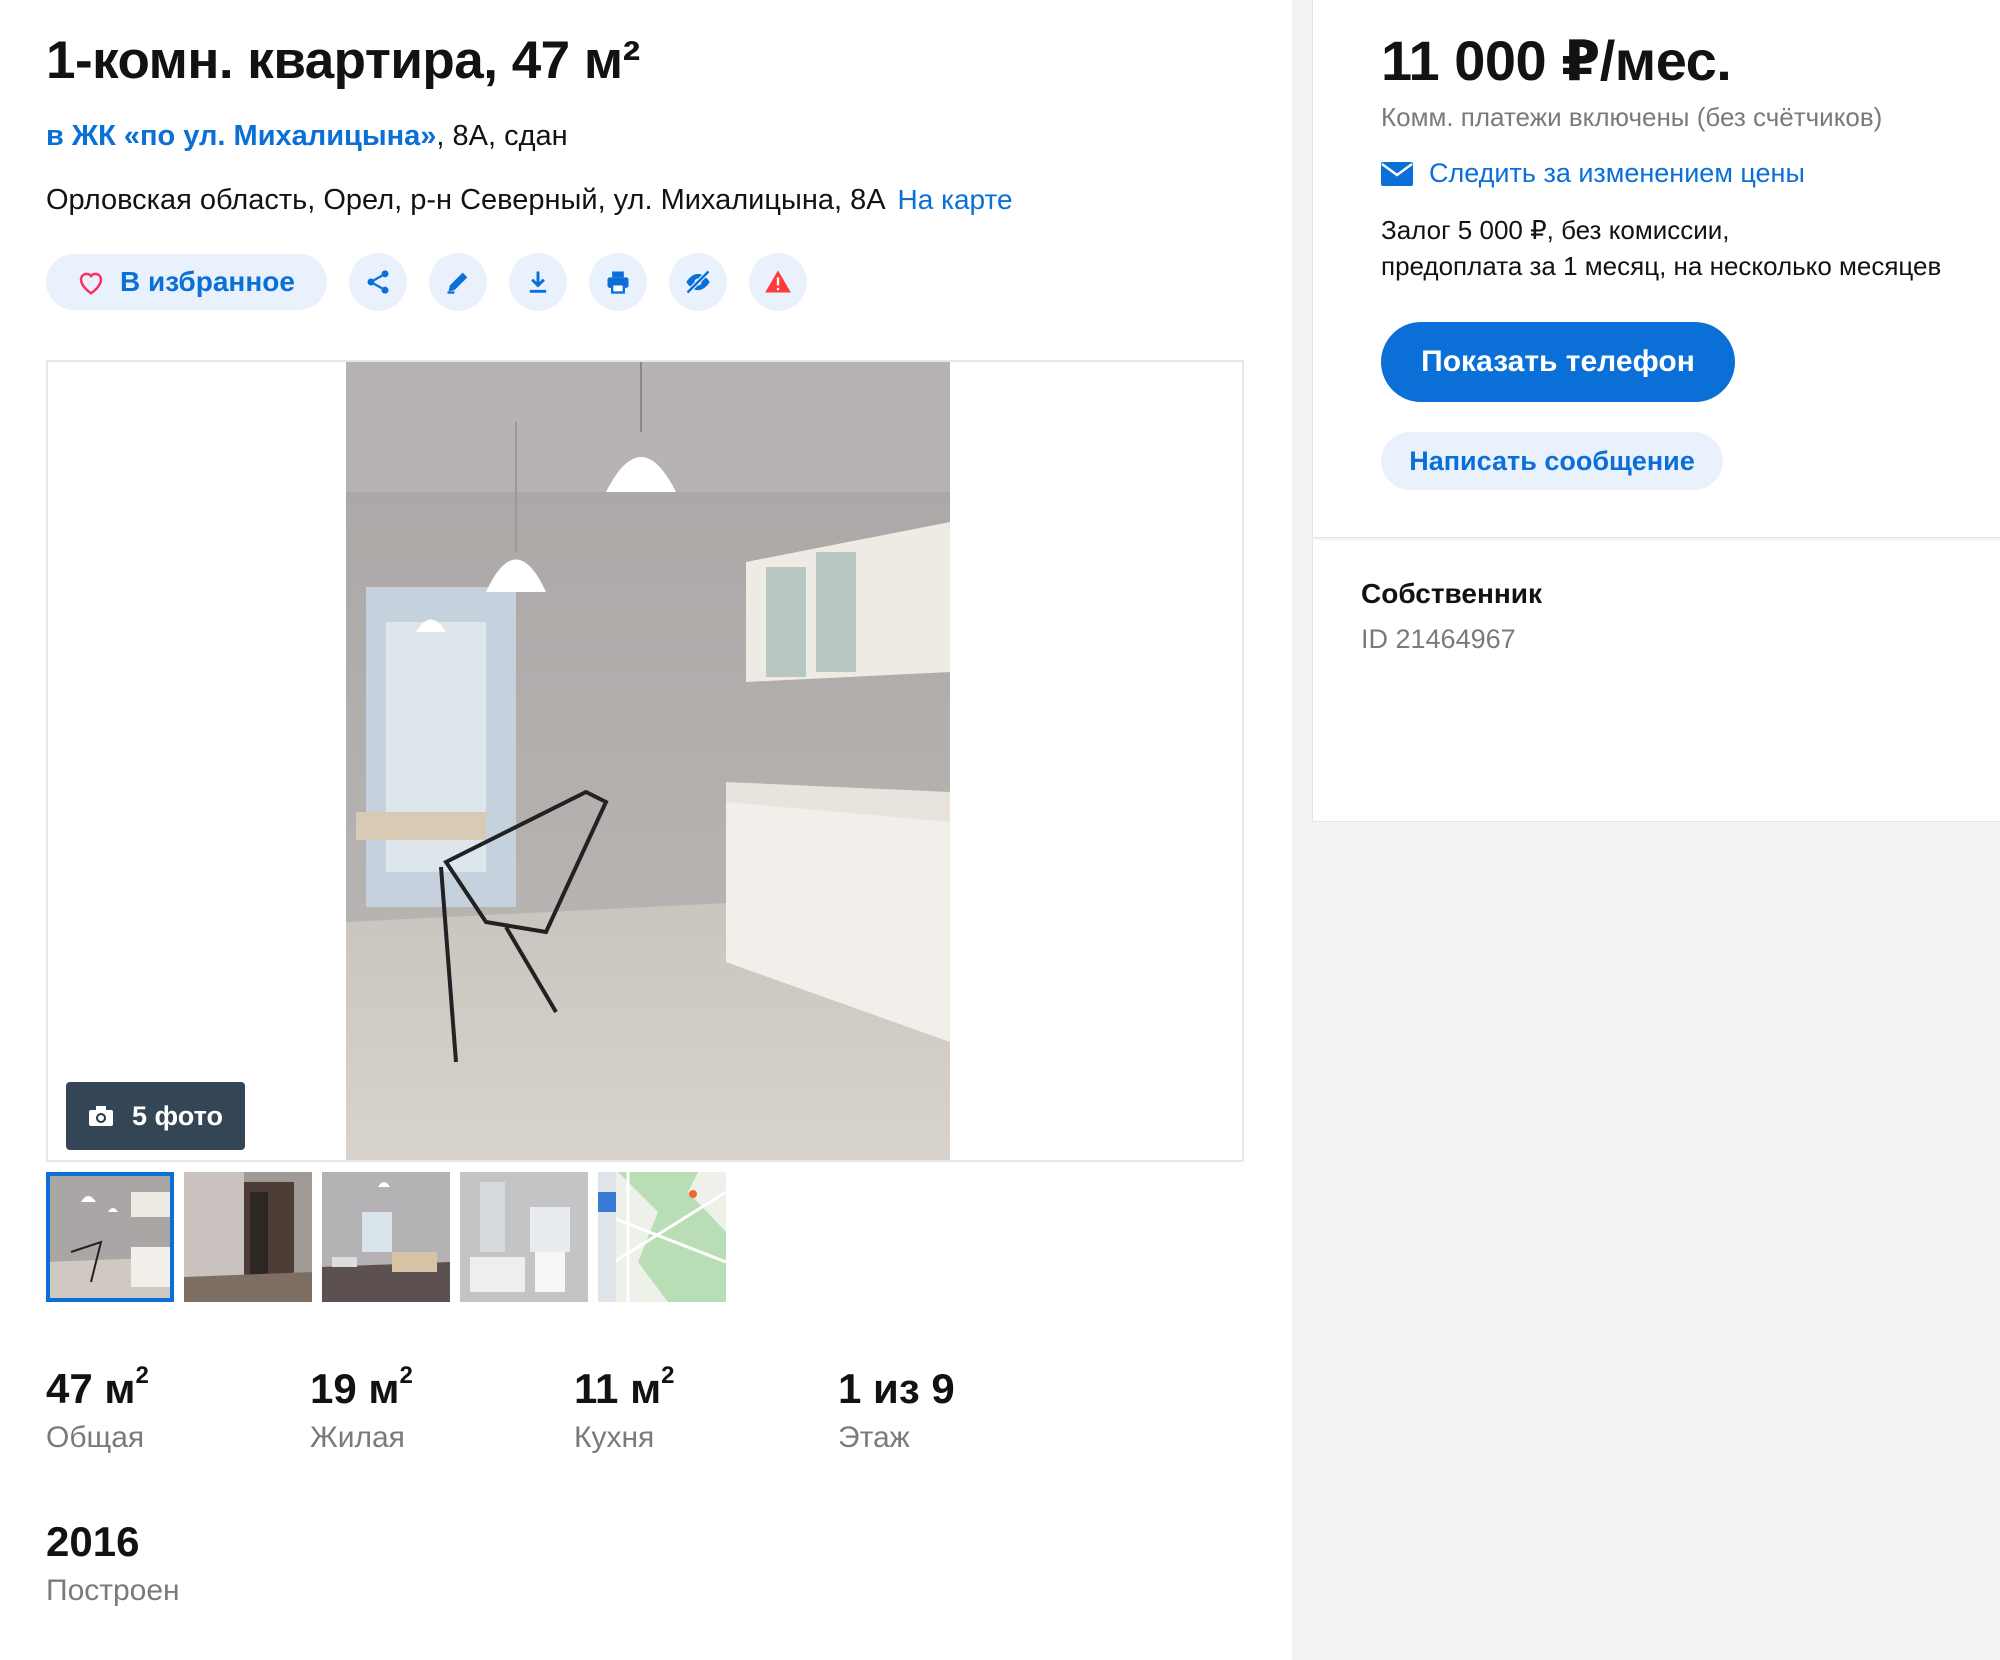 The width and height of the screenshot is (2000, 1660). Describe the element at coordinates (101, 1116) in the screenshot. I see `camera-icon` at that location.